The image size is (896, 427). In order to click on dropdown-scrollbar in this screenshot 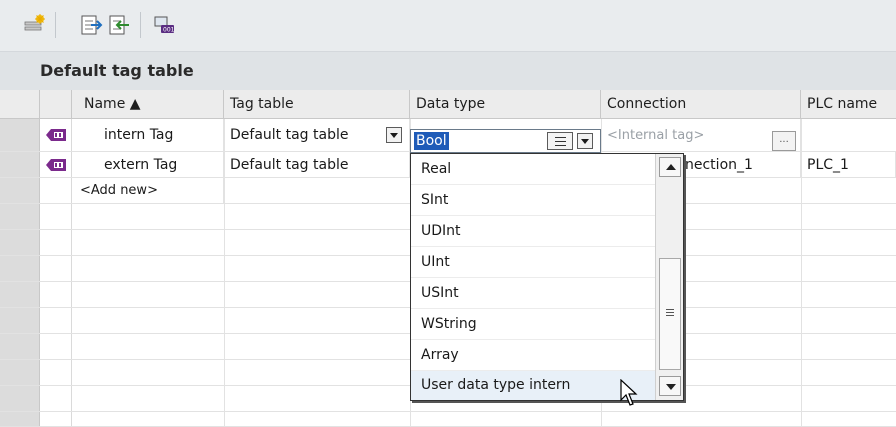, I will do `click(669, 277)`.